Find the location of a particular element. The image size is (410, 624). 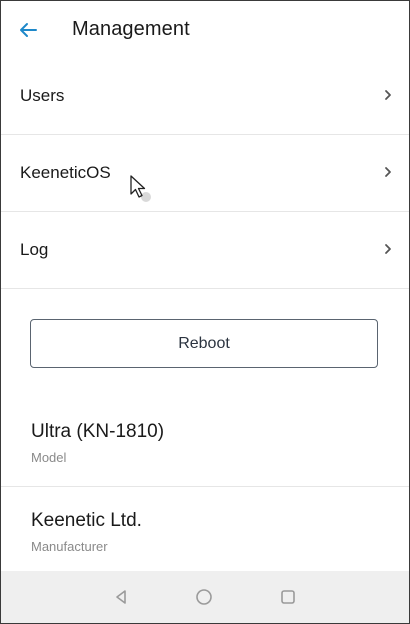

manufacturer-value: Keenetic Ltd. is located at coordinates (86, 520).